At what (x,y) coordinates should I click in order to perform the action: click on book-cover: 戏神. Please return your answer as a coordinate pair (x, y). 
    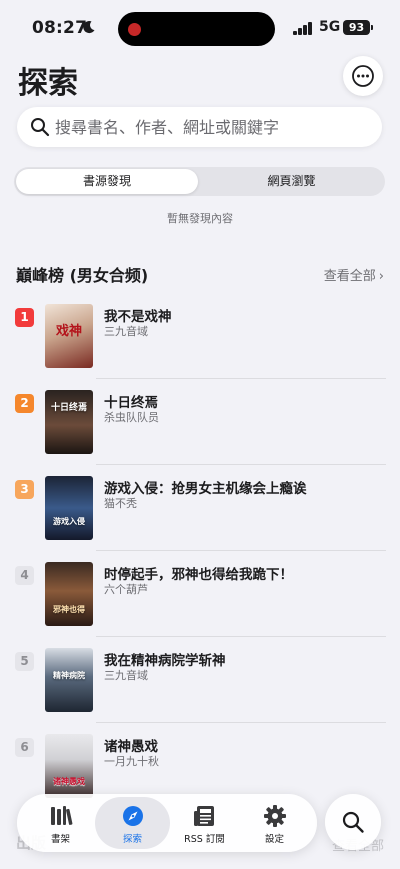
    Looking at the image, I should click on (69, 336).